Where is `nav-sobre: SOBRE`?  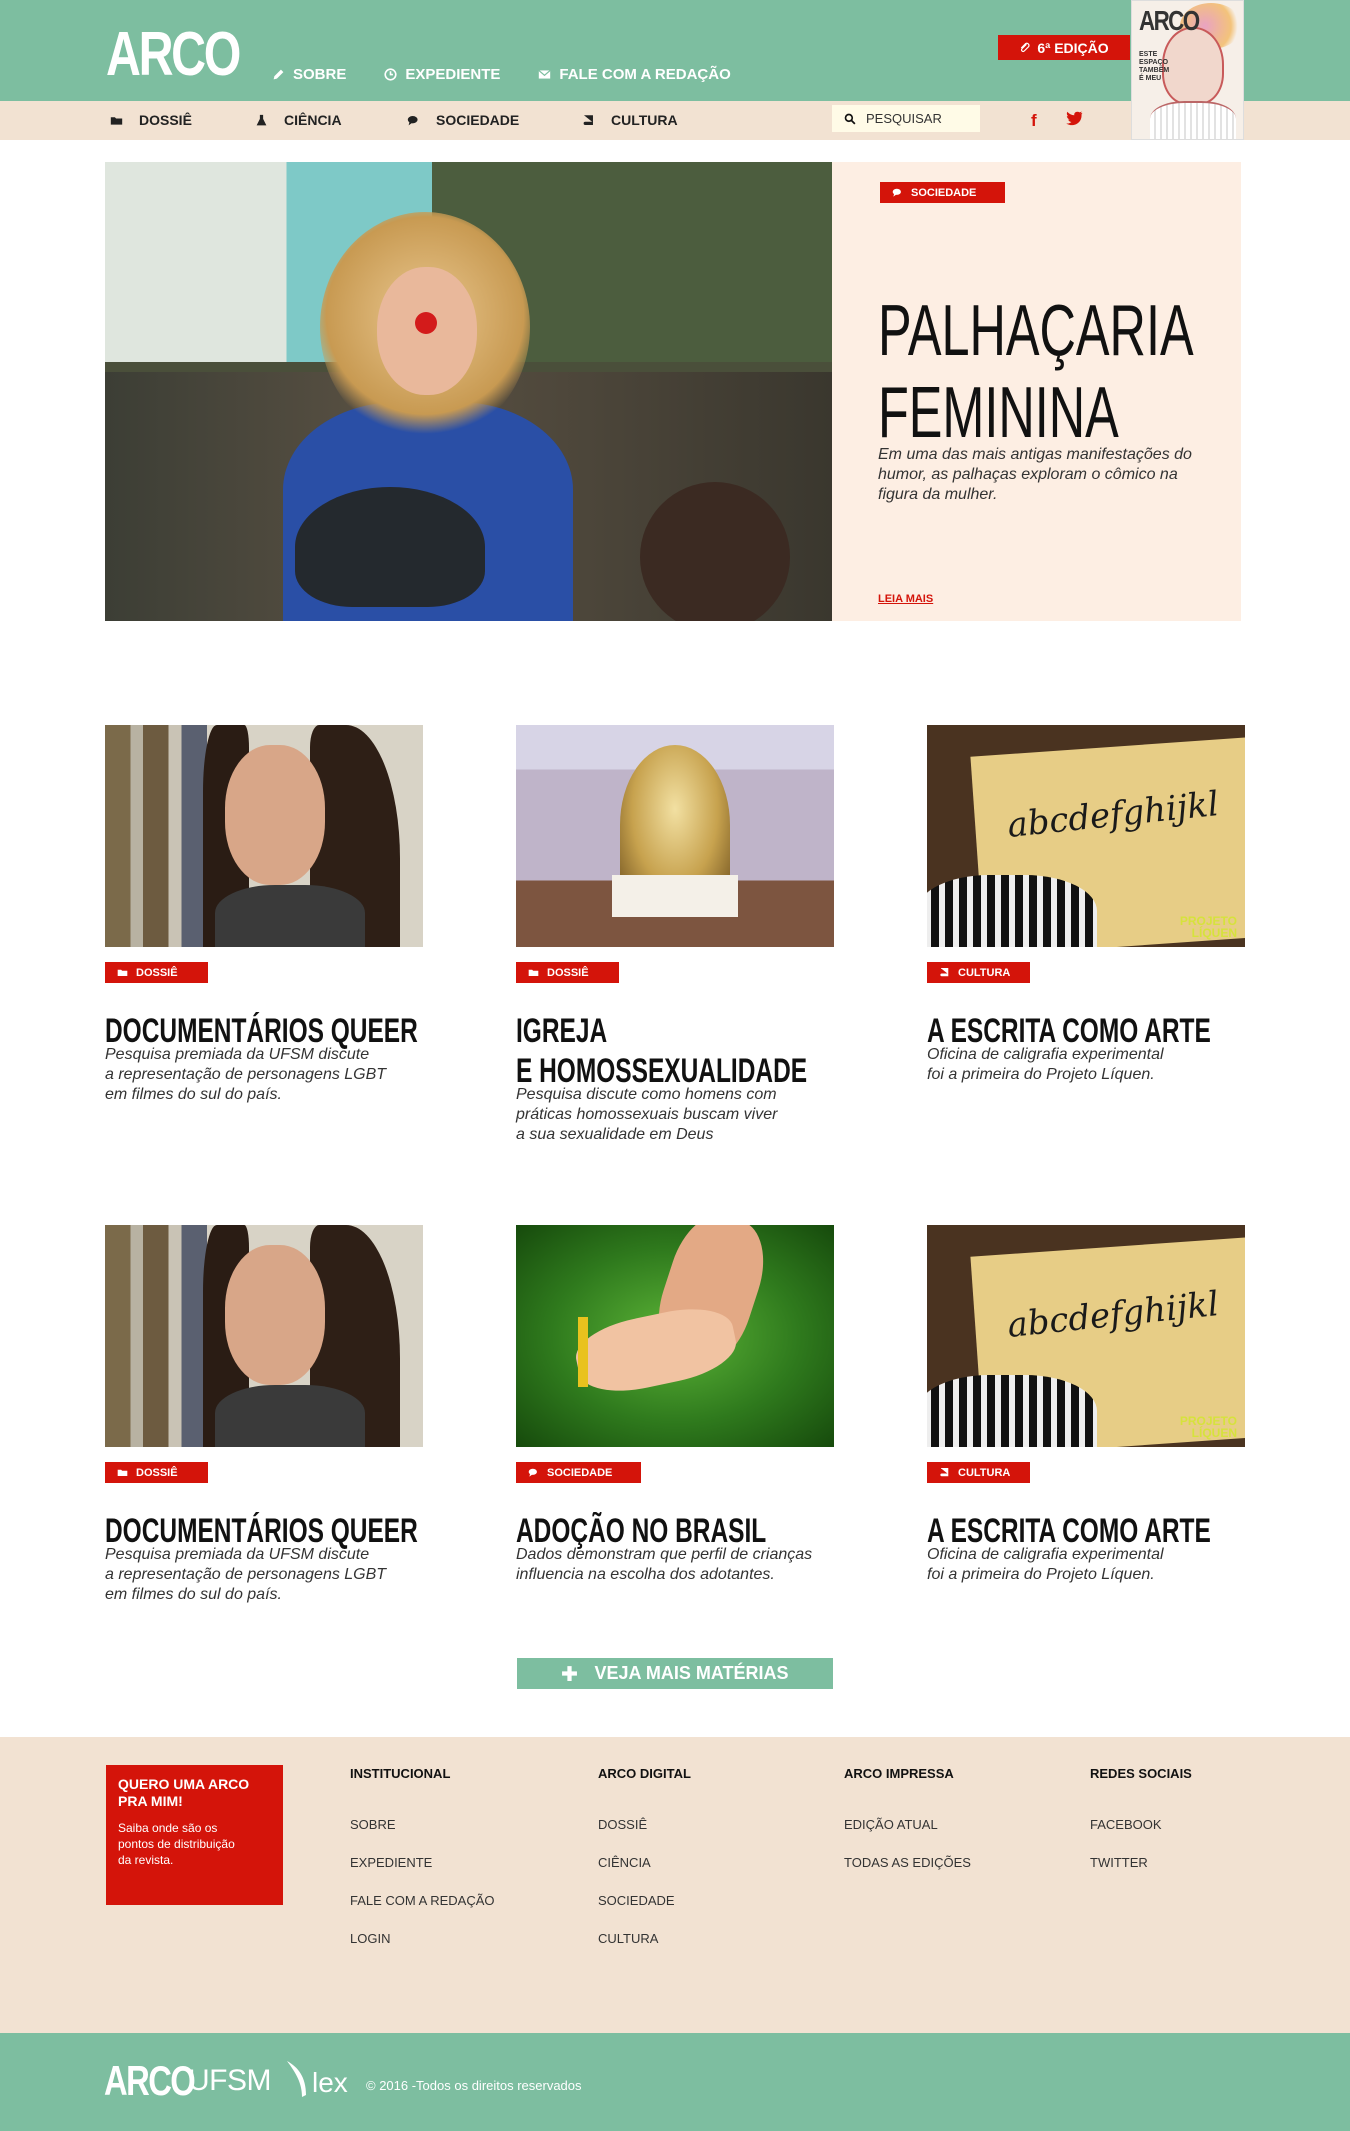
nav-sobre: SOBRE is located at coordinates (309, 74).